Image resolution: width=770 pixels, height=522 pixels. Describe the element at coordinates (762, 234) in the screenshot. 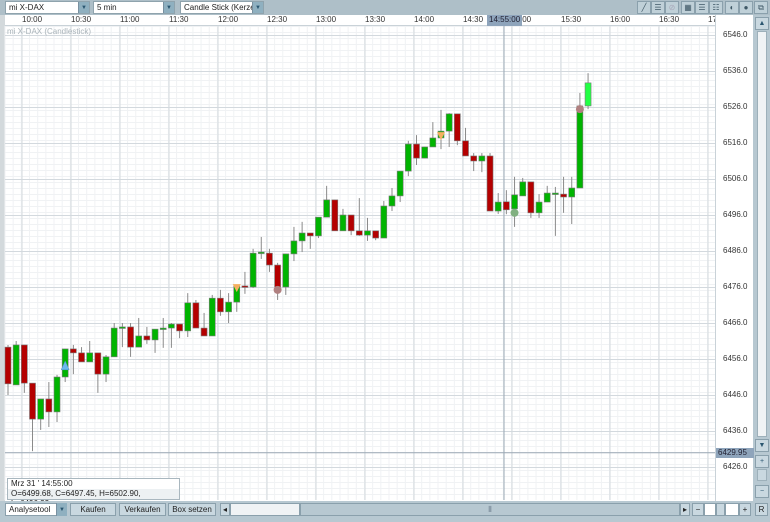

I see `scroll-track` at that location.